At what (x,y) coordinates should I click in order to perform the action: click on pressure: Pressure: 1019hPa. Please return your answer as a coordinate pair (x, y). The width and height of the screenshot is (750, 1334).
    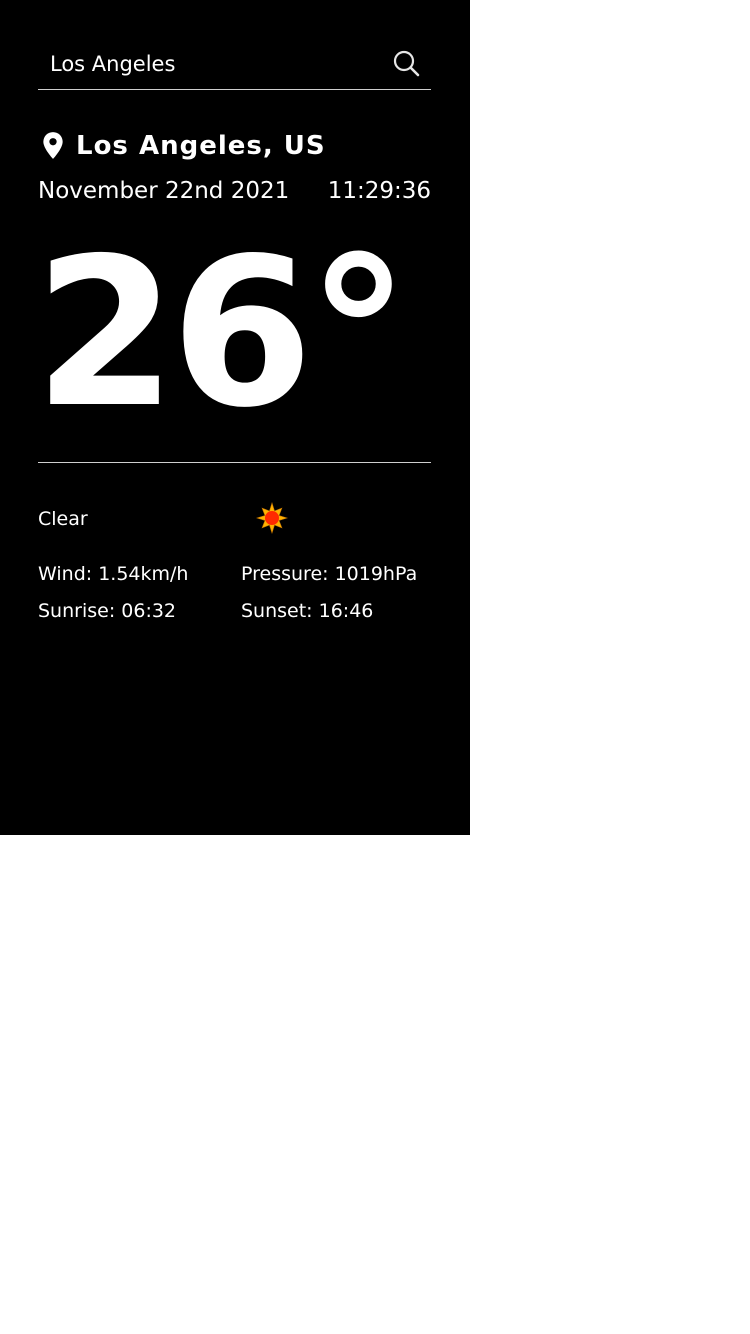
    Looking at the image, I should click on (329, 574).